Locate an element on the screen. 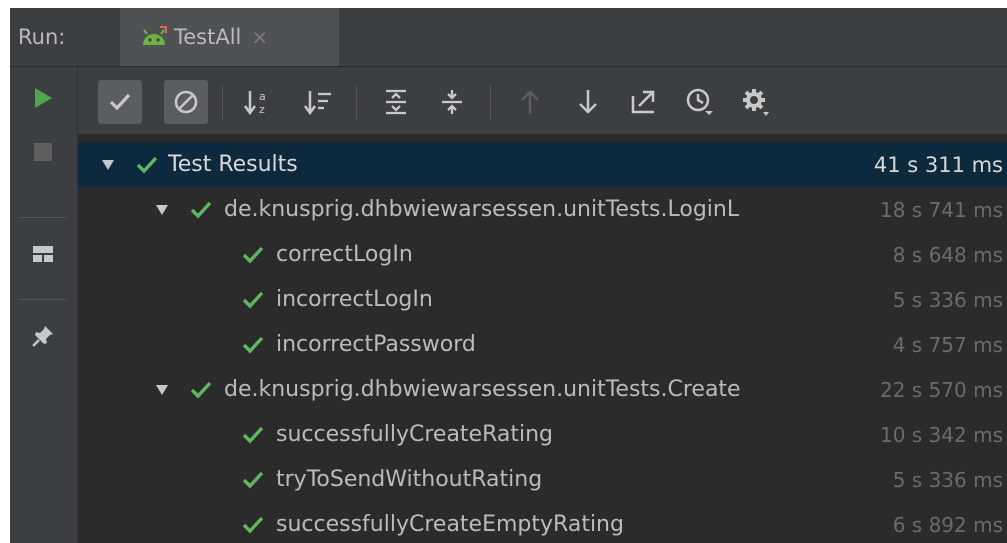  tree-row-test: successfullyCreateEmptyRating 6 s 892 ms is located at coordinates (542, 522).